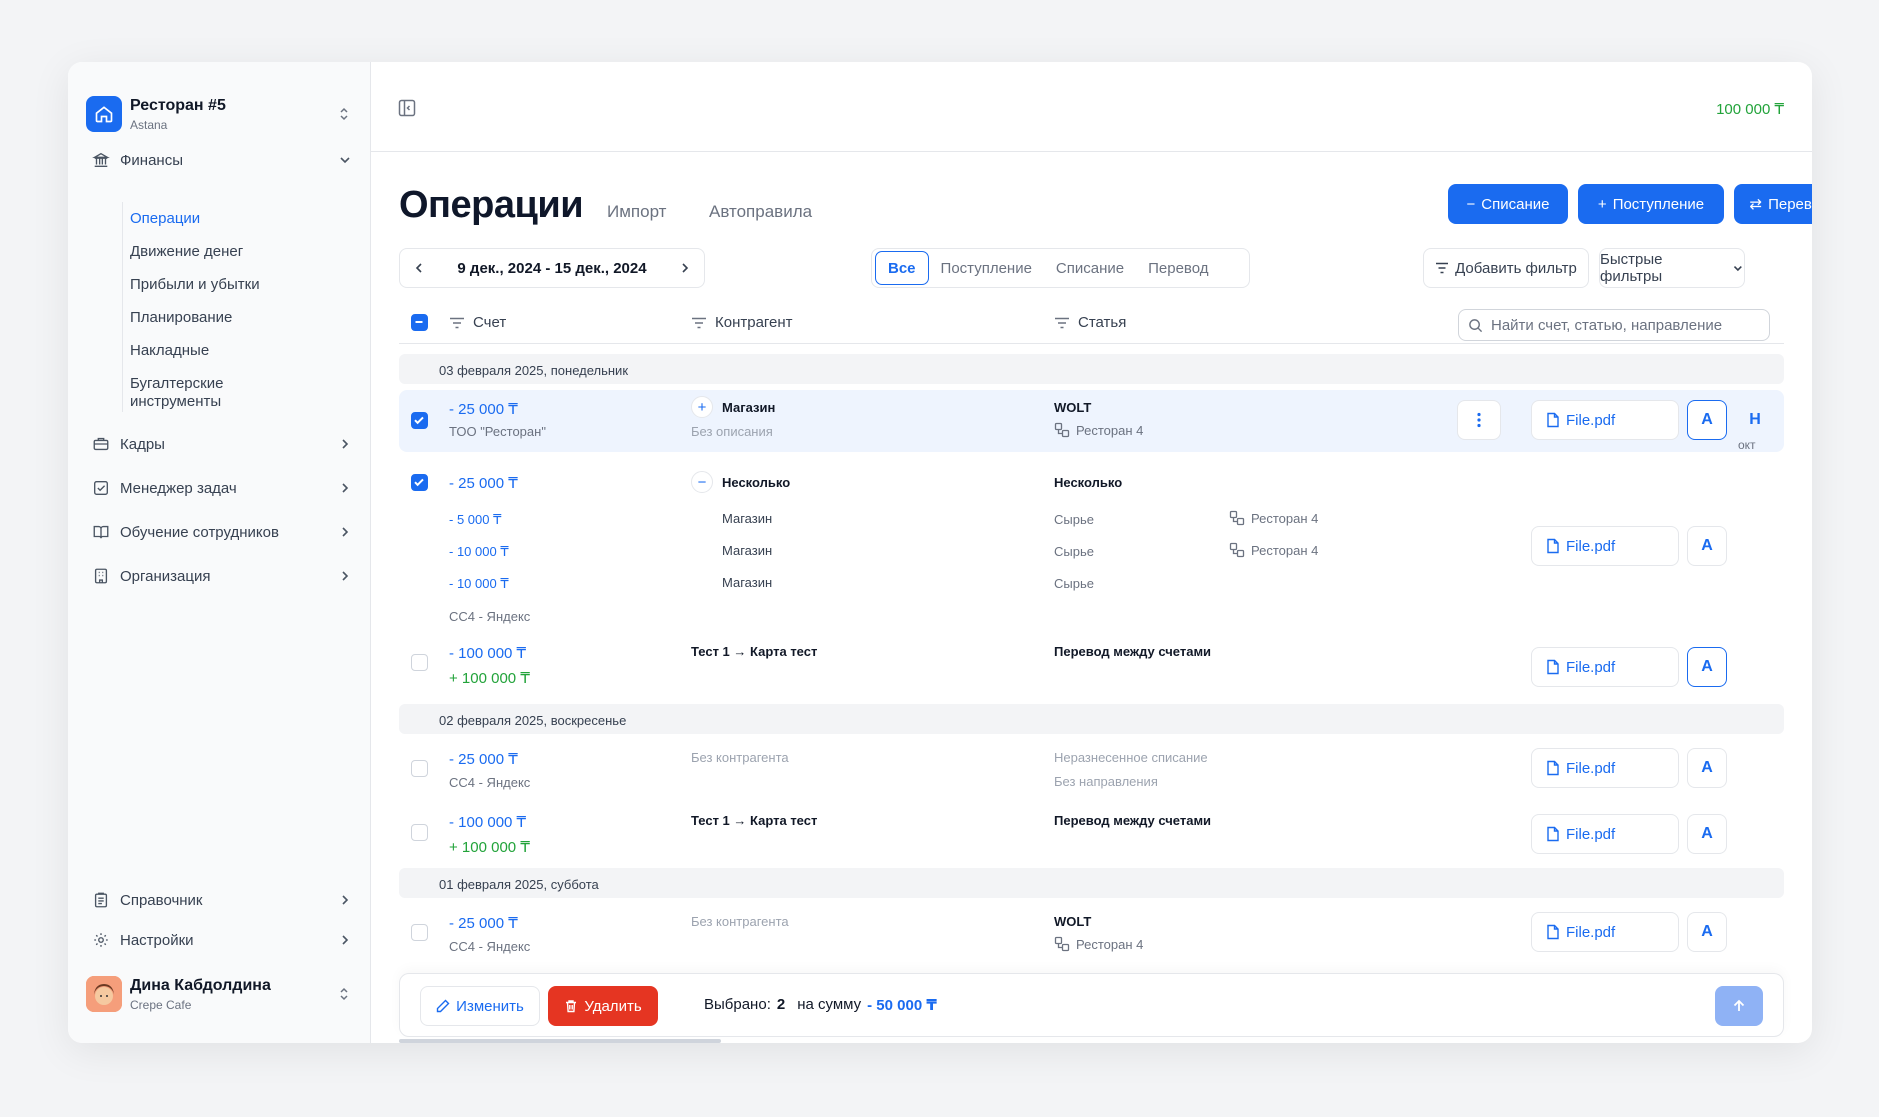 The height and width of the screenshot is (1117, 1879). Describe the element at coordinates (483, 483) in the screenshot. I see `row-amount: - 25 000 ₸` at that location.